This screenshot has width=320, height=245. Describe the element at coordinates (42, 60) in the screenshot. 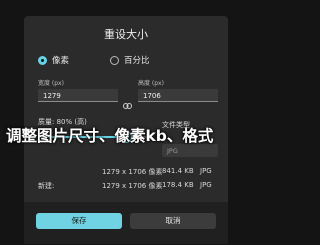

I see `radio-selected-icon` at that location.